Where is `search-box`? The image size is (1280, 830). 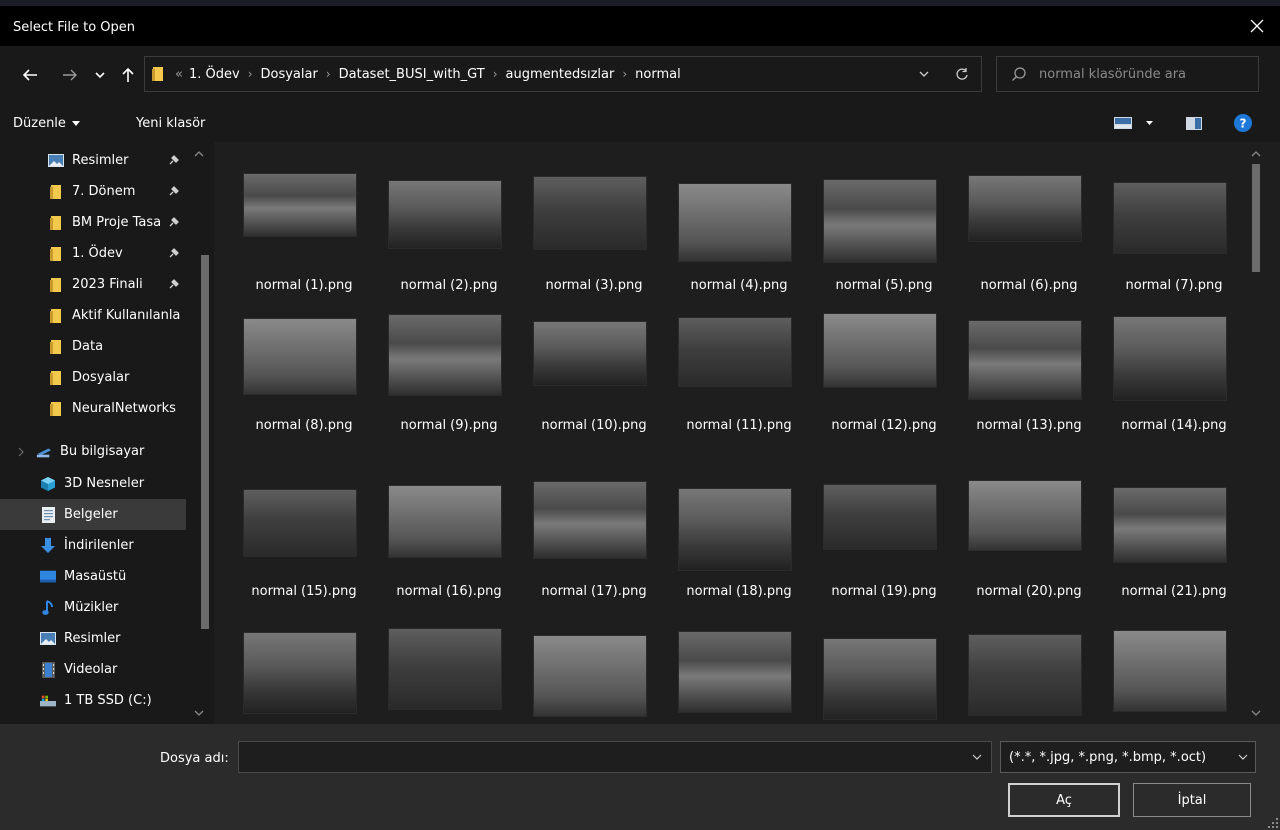 search-box is located at coordinates (1127, 74).